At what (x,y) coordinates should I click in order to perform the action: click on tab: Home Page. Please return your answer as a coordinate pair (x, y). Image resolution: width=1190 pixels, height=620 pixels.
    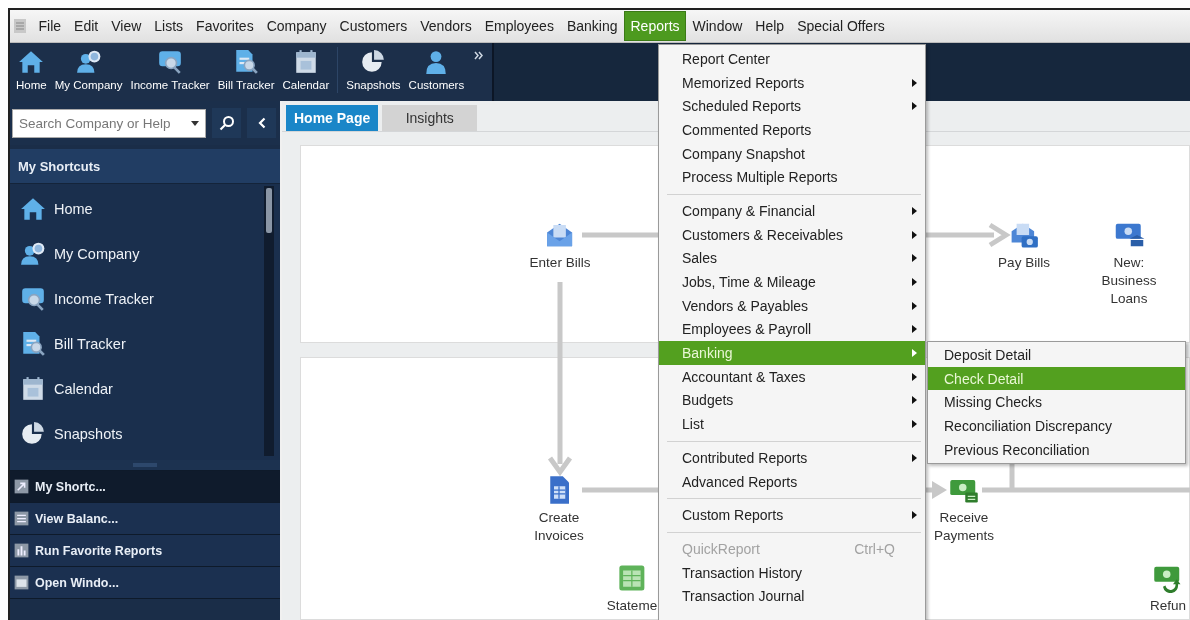
    Looking at the image, I should click on (332, 118).